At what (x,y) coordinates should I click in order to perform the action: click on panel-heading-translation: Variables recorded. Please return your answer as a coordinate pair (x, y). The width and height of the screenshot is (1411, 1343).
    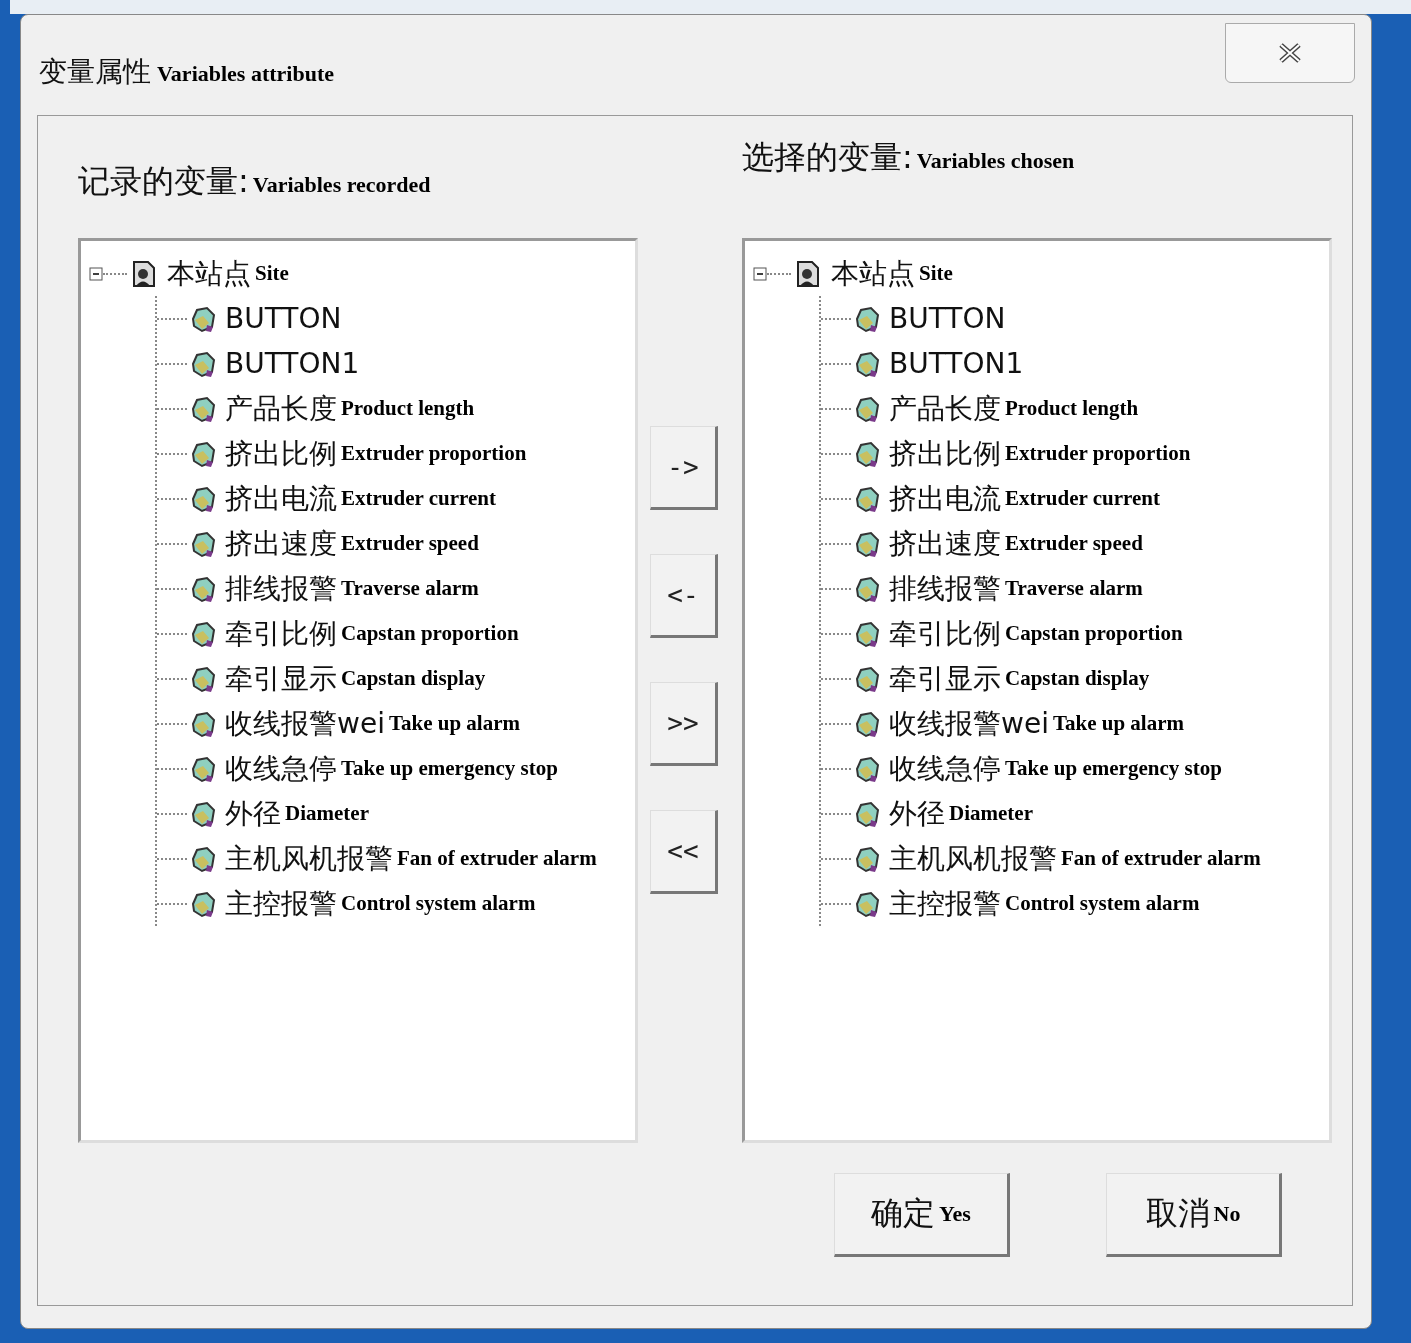
    Looking at the image, I should click on (341, 185).